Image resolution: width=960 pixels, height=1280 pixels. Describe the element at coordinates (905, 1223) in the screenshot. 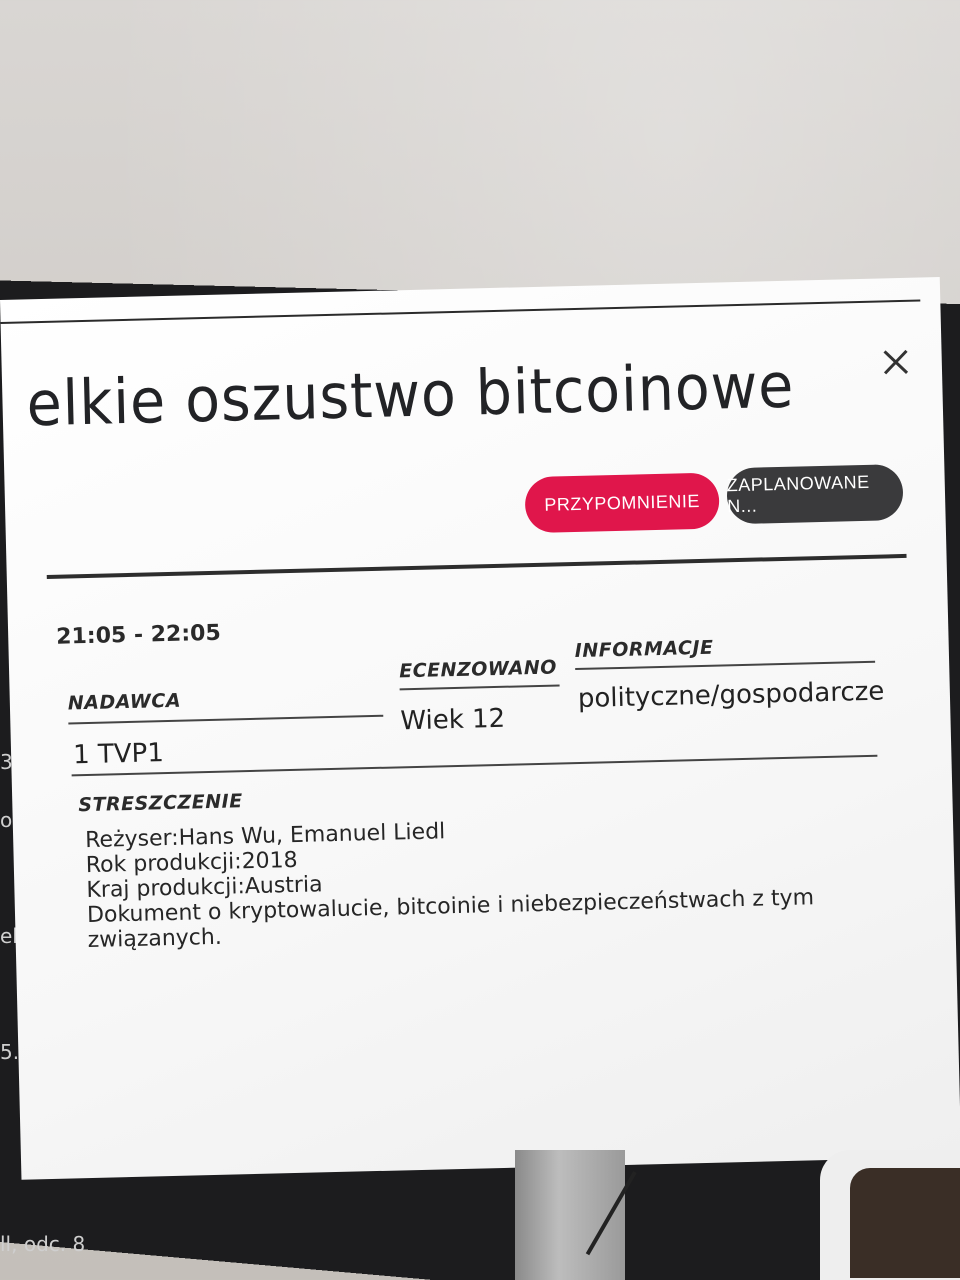

I see `plant-soil` at that location.